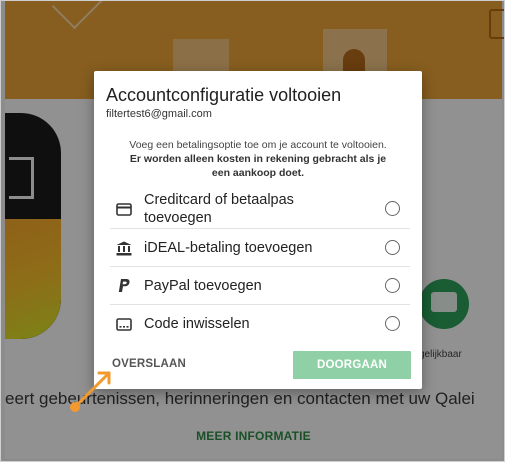 The image size is (505, 462). Describe the element at coordinates (124, 248) in the screenshot. I see `bank-icon` at that location.